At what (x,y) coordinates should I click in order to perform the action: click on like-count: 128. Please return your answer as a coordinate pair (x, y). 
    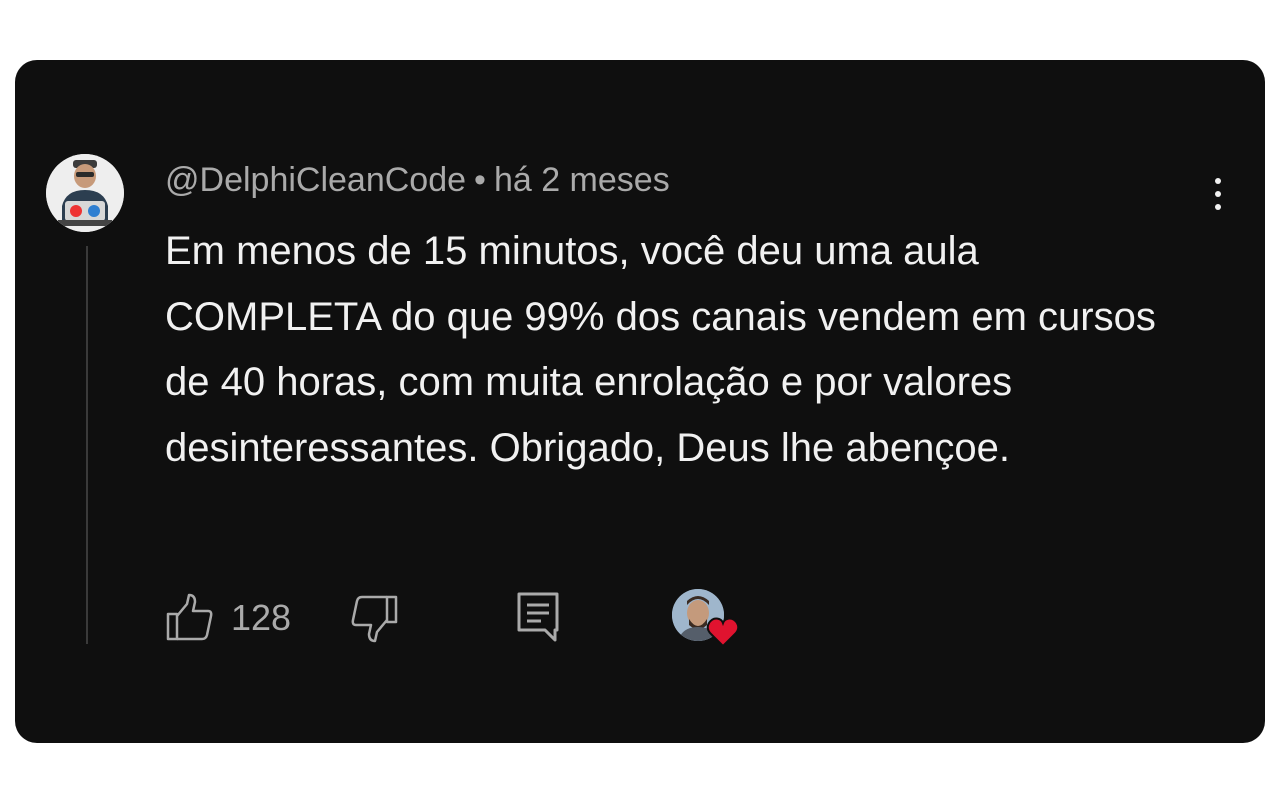
    Looking at the image, I should click on (261, 617).